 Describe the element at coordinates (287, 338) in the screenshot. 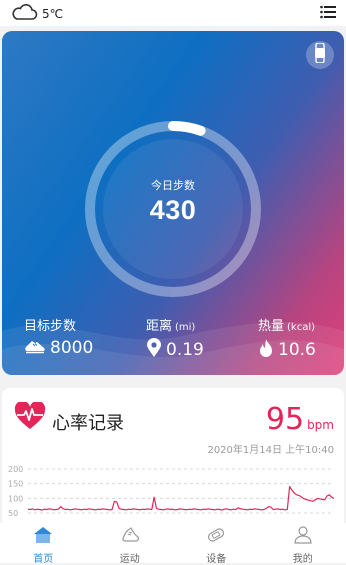

I see `calories-stat: 热量(kcal) 10.6` at that location.